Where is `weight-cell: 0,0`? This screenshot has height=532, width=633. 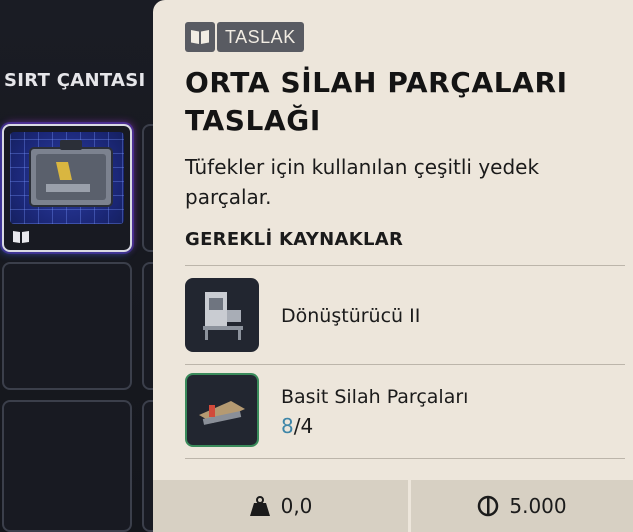
weight-cell: 0,0 is located at coordinates (280, 506).